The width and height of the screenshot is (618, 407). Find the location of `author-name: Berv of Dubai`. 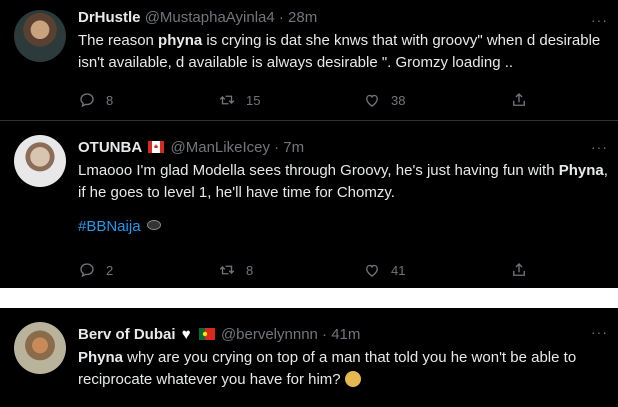

author-name: Berv of Dubai is located at coordinates (127, 334).